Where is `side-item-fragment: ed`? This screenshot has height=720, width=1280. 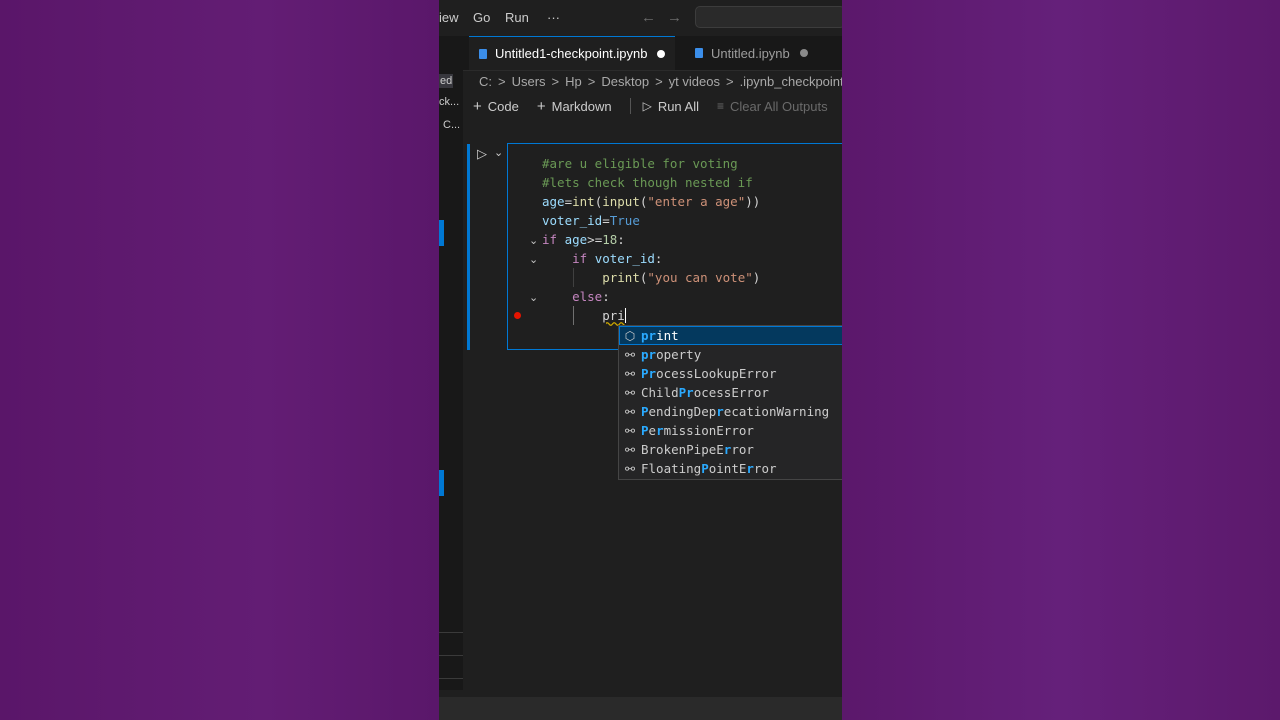
side-item-fragment: ed is located at coordinates (446, 81).